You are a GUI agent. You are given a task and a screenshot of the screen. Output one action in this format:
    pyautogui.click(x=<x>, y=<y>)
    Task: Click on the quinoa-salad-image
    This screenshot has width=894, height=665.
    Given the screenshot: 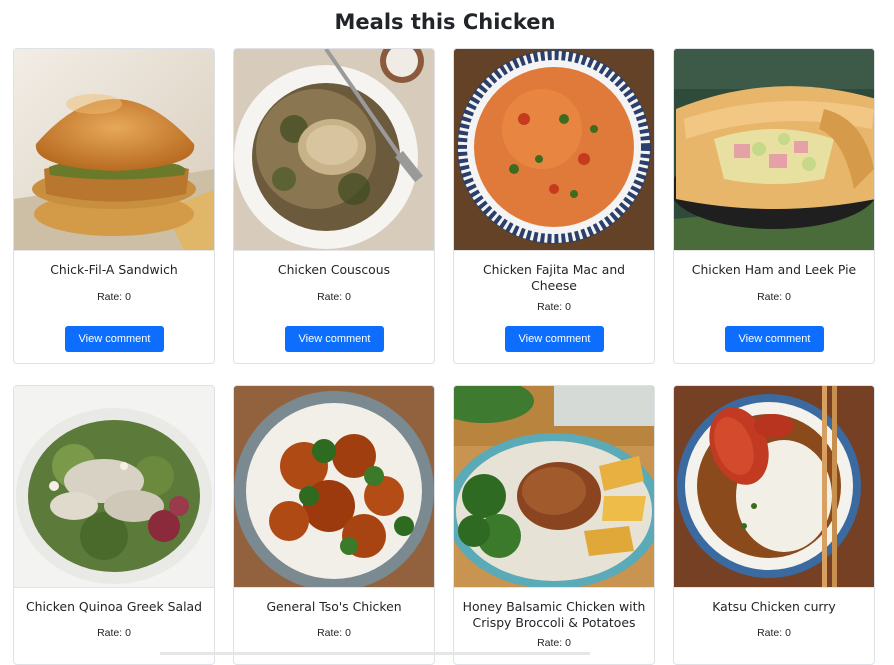 What is the action you would take?
    pyautogui.click(x=114, y=487)
    